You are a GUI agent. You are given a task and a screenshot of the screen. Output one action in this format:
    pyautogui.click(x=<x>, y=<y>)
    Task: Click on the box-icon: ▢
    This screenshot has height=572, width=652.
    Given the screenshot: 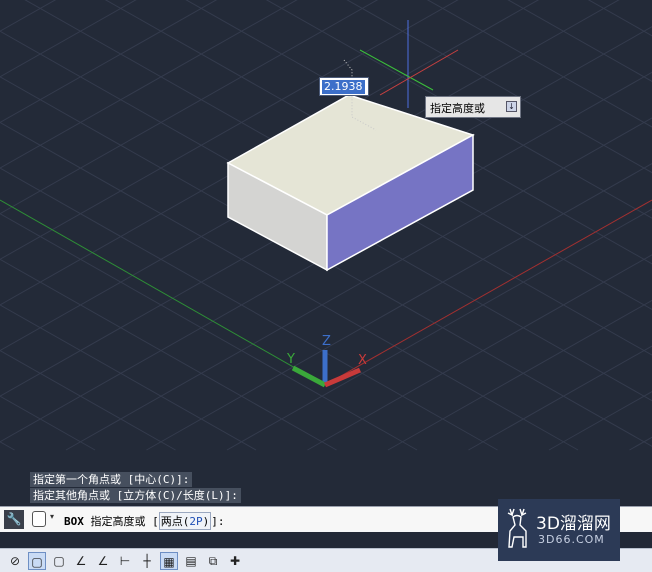 What is the action you would take?
    pyautogui.click(x=59, y=561)
    